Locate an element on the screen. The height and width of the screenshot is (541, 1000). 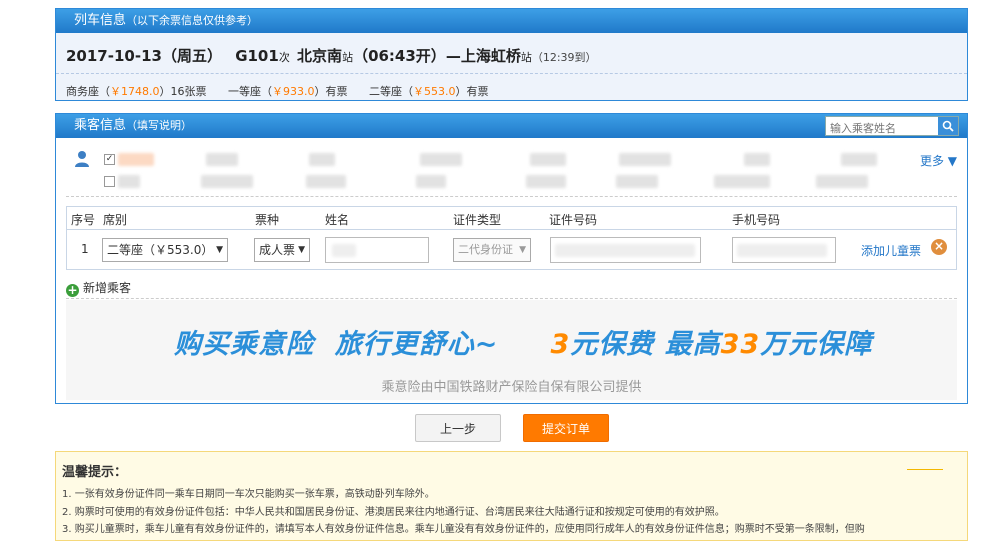
seat-second-status: ）有票 is located at coordinates (472, 91).